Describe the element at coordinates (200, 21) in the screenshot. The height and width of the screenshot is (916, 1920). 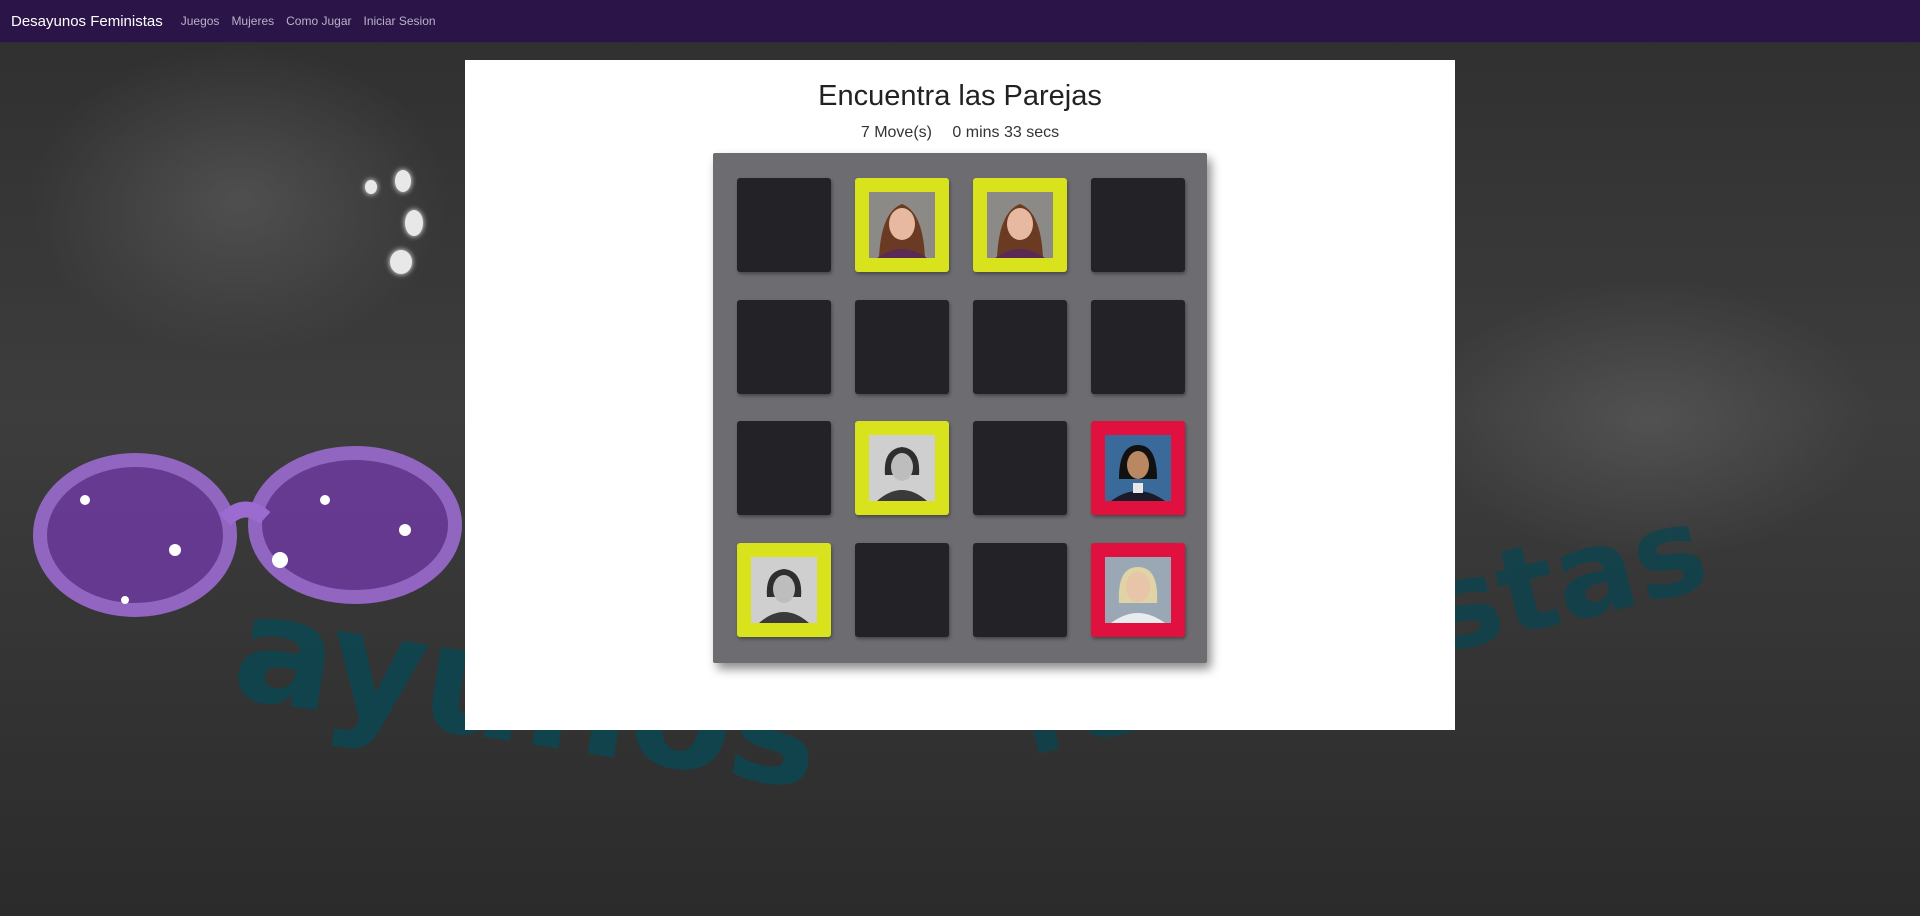
I see `nav-link-juegos: Juegos` at that location.